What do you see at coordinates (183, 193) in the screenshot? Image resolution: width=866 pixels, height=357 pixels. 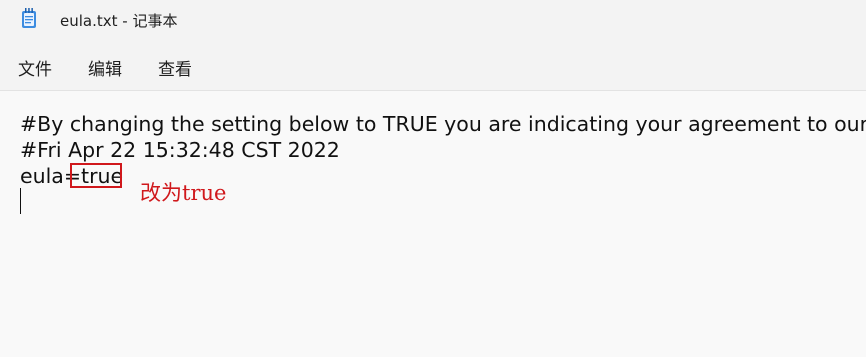 I see `annotation-note: 改为true` at bounding box center [183, 193].